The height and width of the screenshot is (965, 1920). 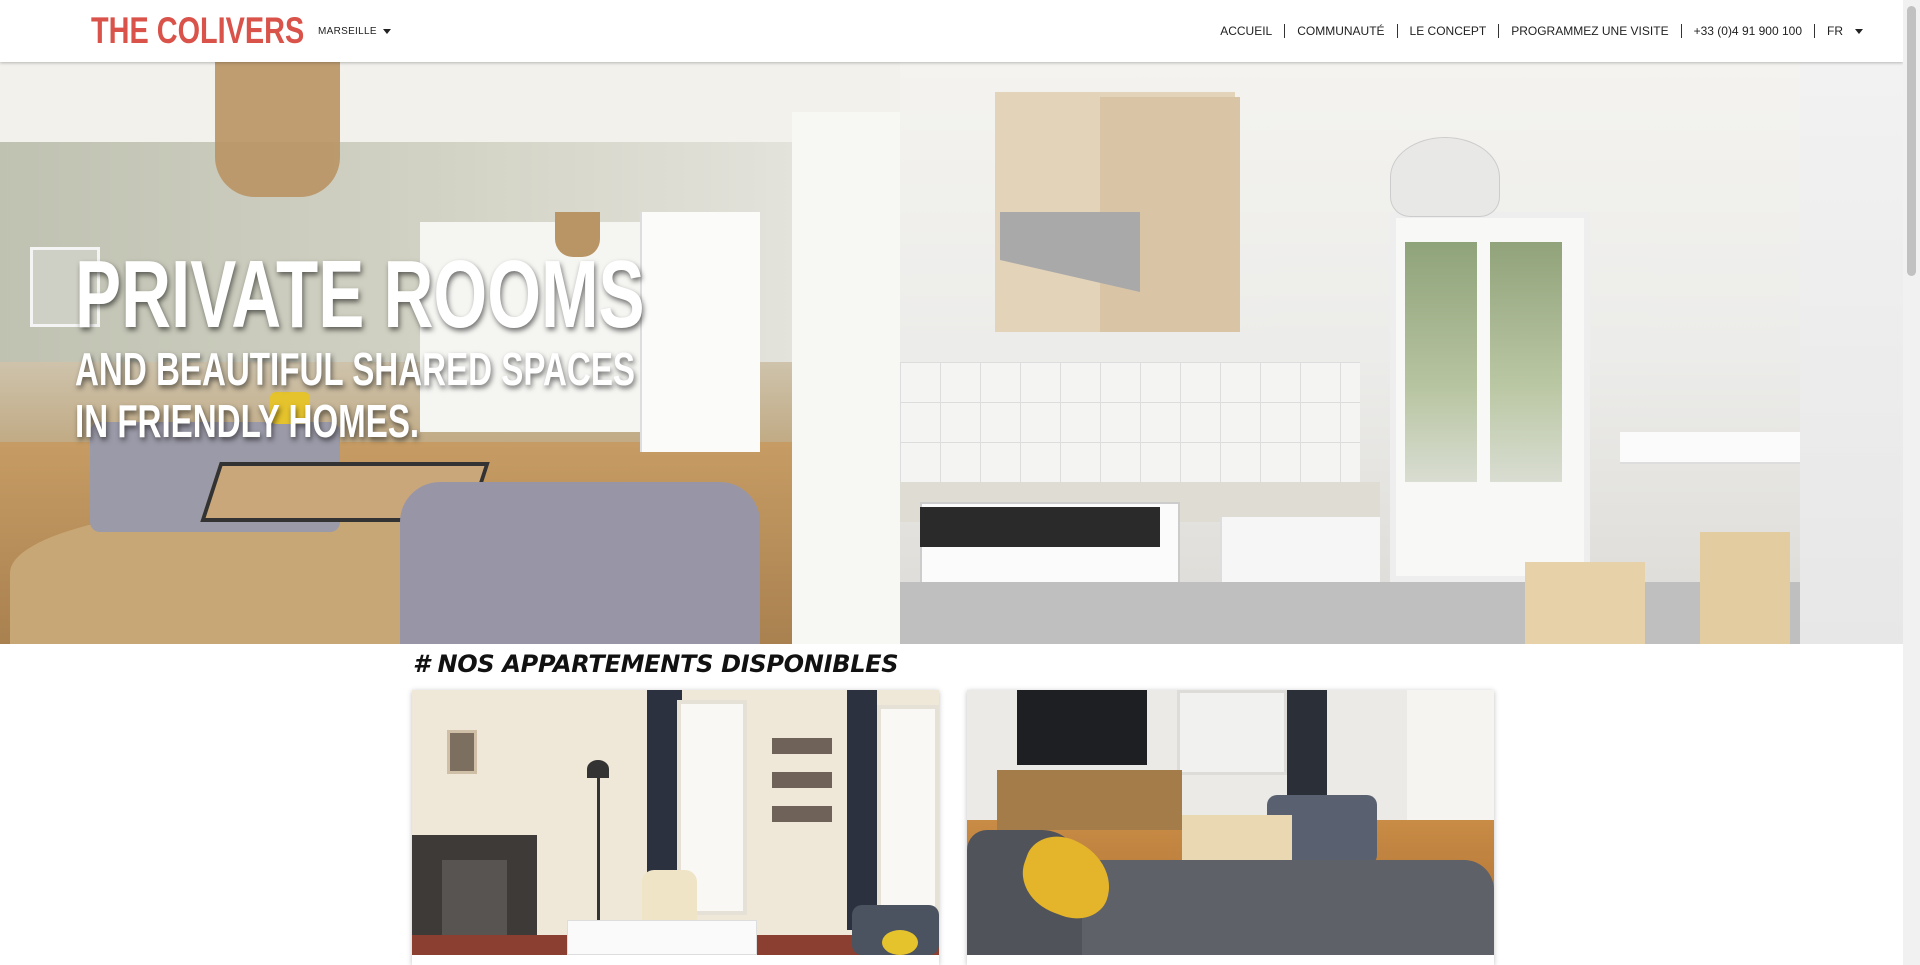 What do you see at coordinates (1748, 31) in the screenshot?
I see `nav-item-phone: +33 (0)4 91 900 100` at bounding box center [1748, 31].